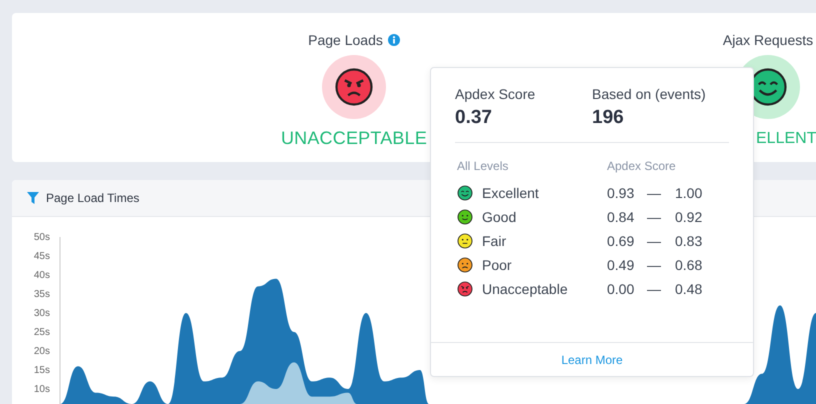  Describe the element at coordinates (93, 198) in the screenshot. I see `panel-title: Page Load Times` at that location.